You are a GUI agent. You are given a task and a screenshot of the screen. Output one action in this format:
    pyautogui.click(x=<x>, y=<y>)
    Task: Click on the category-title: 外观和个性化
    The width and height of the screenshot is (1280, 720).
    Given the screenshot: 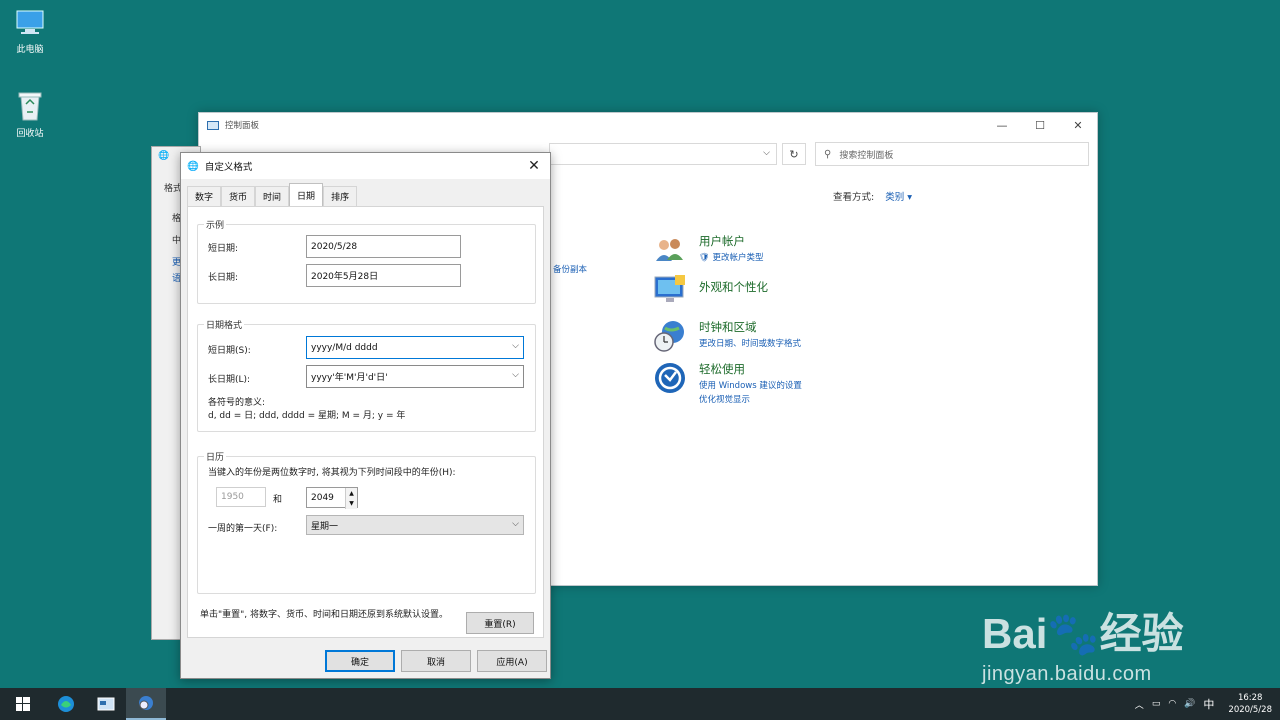 What is the action you would take?
    pyautogui.click(x=733, y=287)
    